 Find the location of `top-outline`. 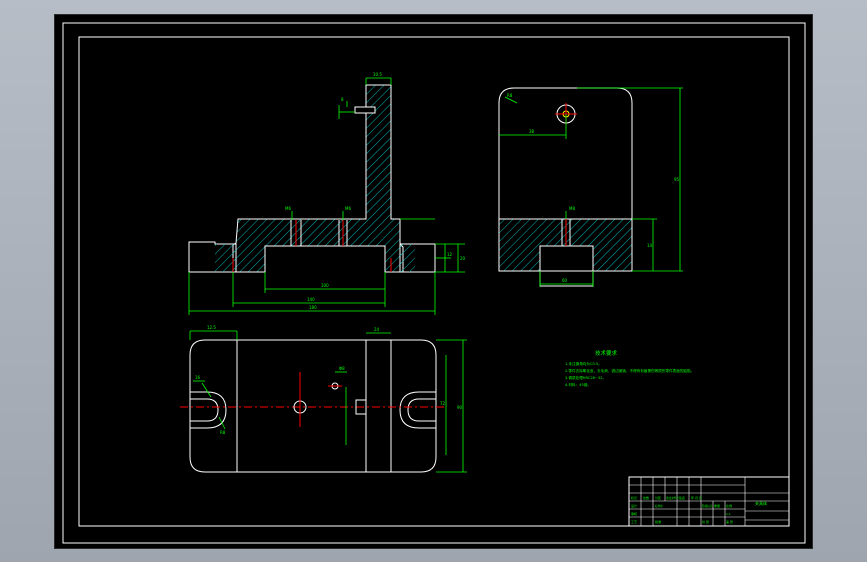

top-outline is located at coordinates (313, 406).